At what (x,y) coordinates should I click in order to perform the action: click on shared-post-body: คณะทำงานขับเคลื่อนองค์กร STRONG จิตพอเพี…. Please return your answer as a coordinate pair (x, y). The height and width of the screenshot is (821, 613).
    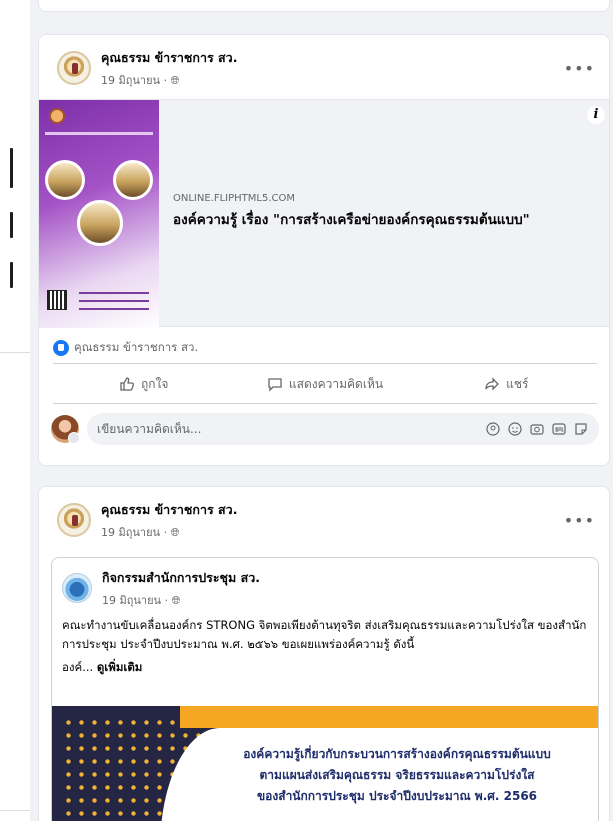
    Looking at the image, I should click on (325, 642).